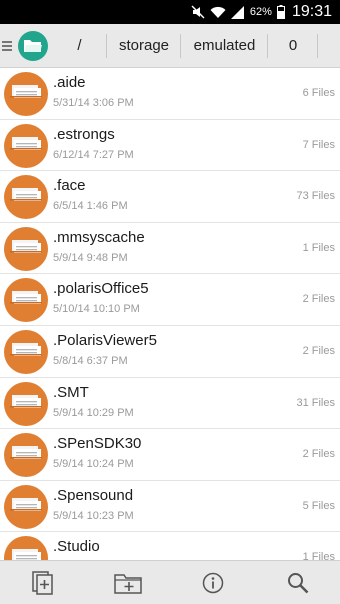 The width and height of the screenshot is (340, 604). Describe the element at coordinates (170, 300) in the screenshot. I see `list-item: .polarisOffice5 5/10/14 10:10 PM 2 Files` at that location.